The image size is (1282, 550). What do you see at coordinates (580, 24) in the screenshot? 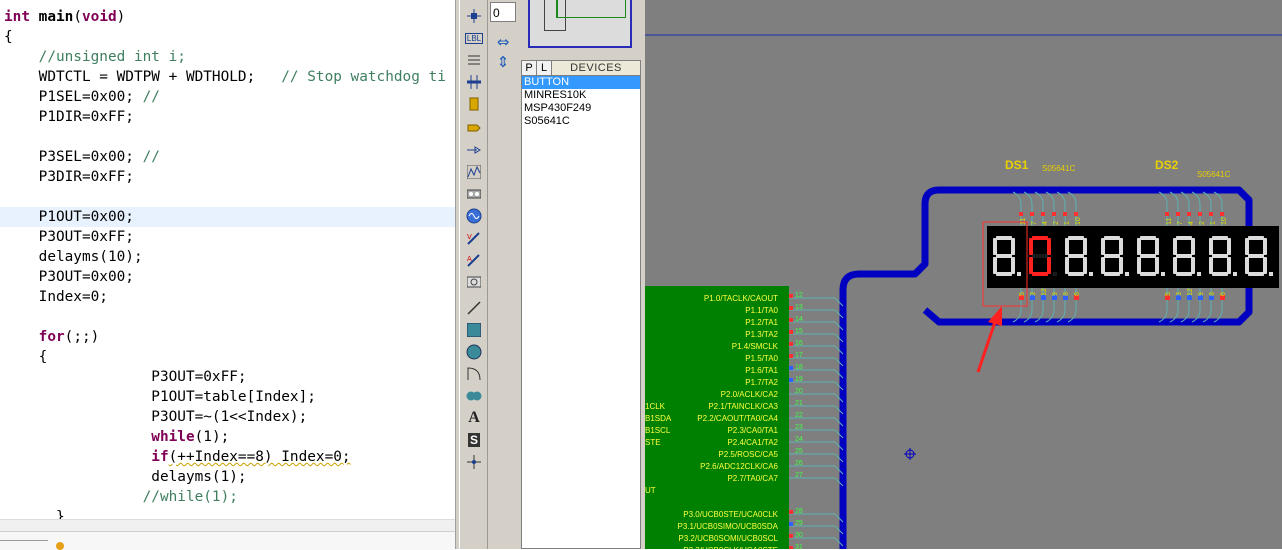
I see `overview-window` at bounding box center [580, 24].